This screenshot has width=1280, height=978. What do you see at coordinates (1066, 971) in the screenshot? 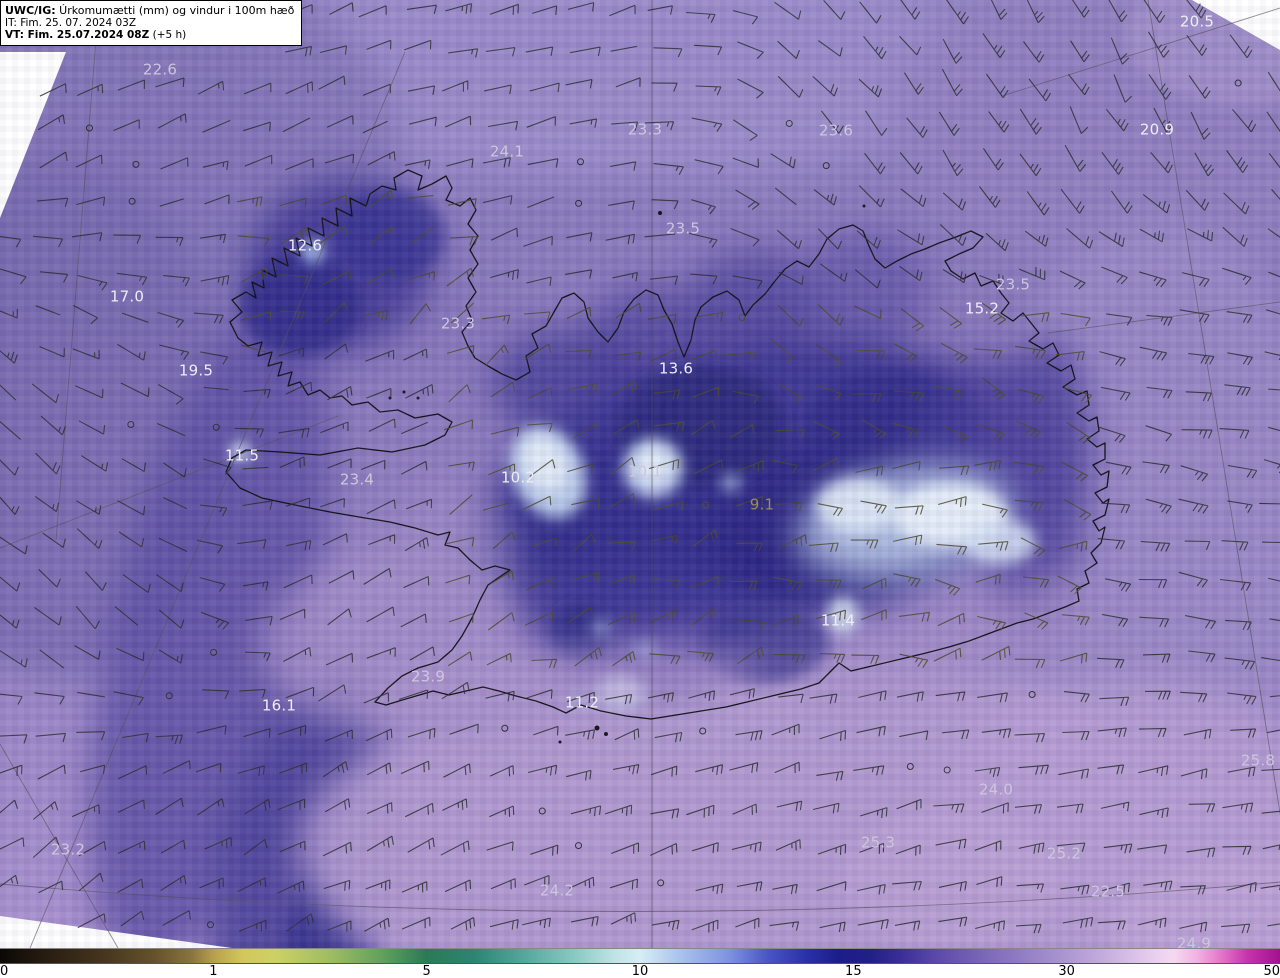
I see `colorbar-tick-label: 30` at bounding box center [1066, 971].